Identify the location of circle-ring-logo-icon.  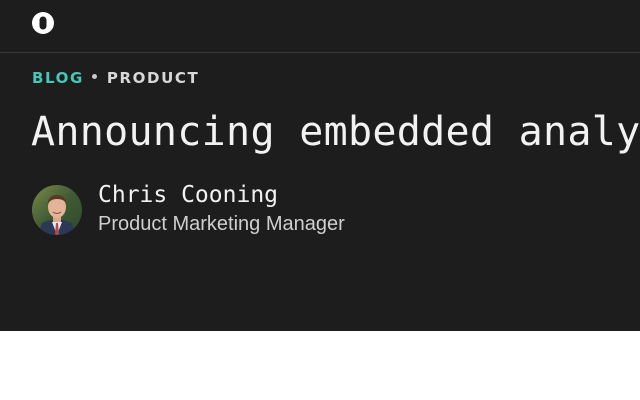
(43, 23).